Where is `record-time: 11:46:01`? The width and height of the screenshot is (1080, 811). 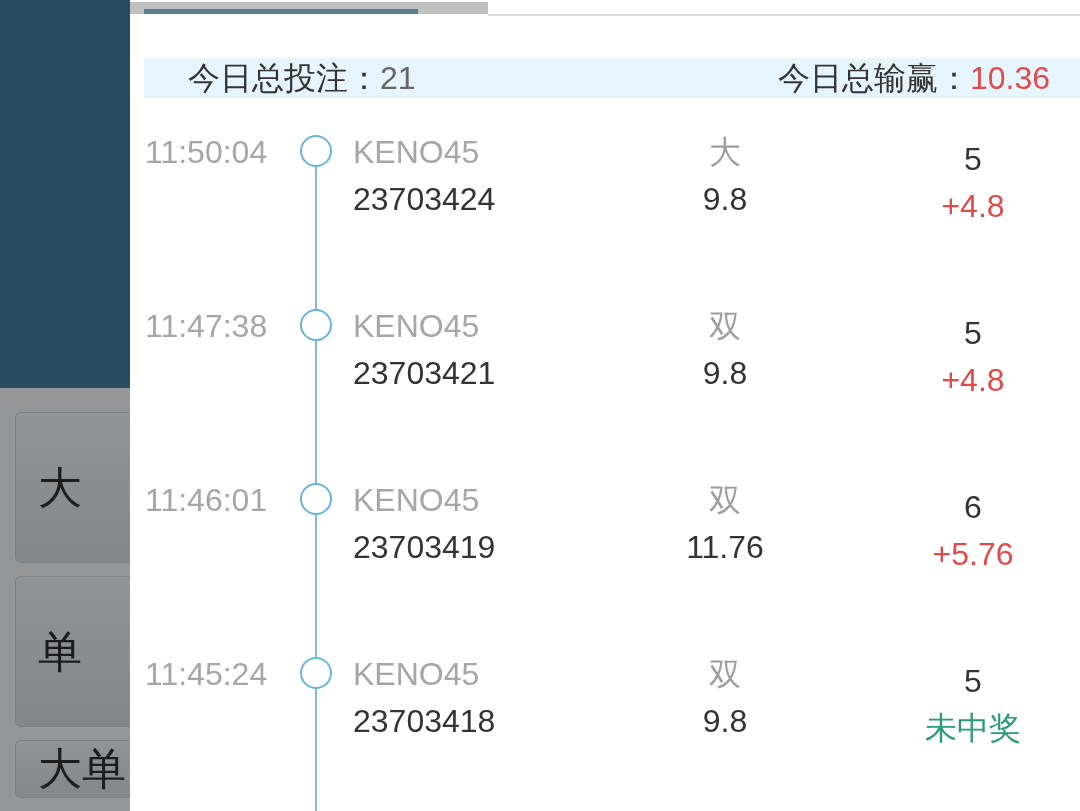
record-time: 11:46:01 is located at coordinates (206, 500).